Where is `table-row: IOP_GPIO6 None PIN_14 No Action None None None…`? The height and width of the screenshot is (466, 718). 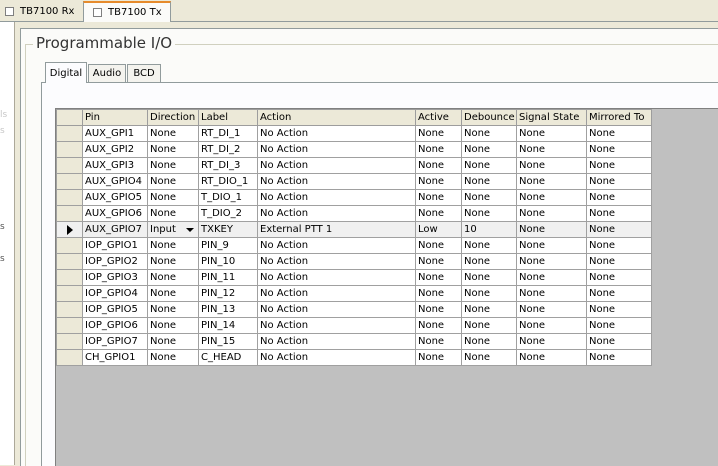
table-row: IOP_GPIO6 None PIN_14 No Action None None None… is located at coordinates (354, 325).